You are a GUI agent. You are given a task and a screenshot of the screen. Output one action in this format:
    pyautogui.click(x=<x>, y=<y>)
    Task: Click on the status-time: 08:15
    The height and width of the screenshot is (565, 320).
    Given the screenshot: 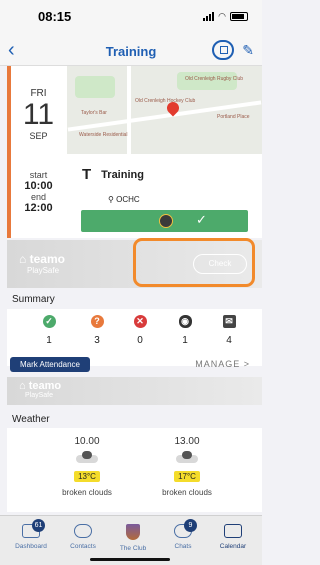 What is the action you would take?
    pyautogui.click(x=55, y=16)
    